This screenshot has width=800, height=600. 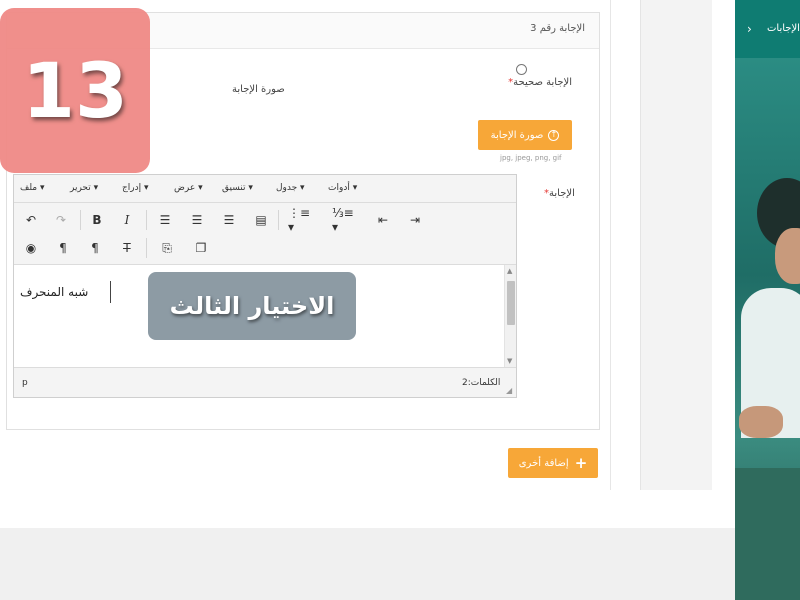 I want to click on upload-icon: ↑, so click(x=554, y=135).